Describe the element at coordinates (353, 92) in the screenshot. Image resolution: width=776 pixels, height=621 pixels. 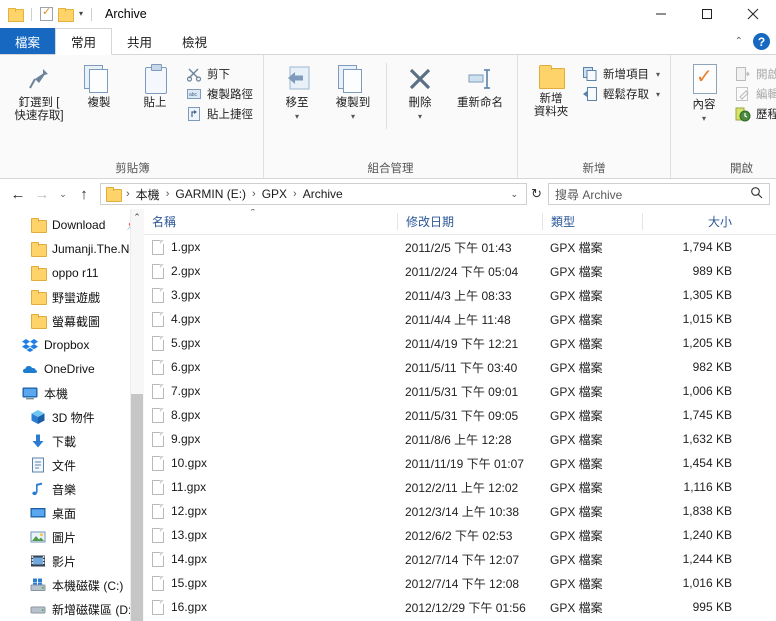
I see `copy-to-button: 複製到 ▾` at that location.